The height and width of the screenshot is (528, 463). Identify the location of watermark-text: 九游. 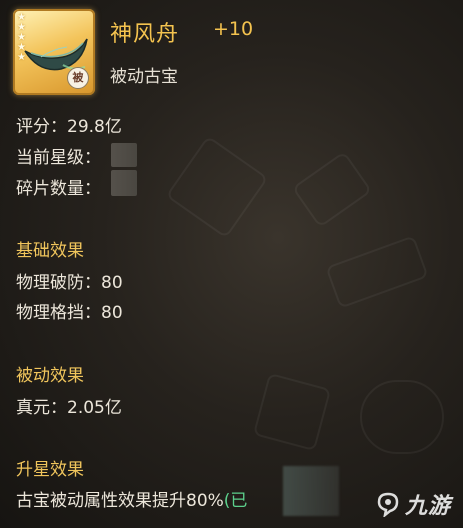
(427, 506).